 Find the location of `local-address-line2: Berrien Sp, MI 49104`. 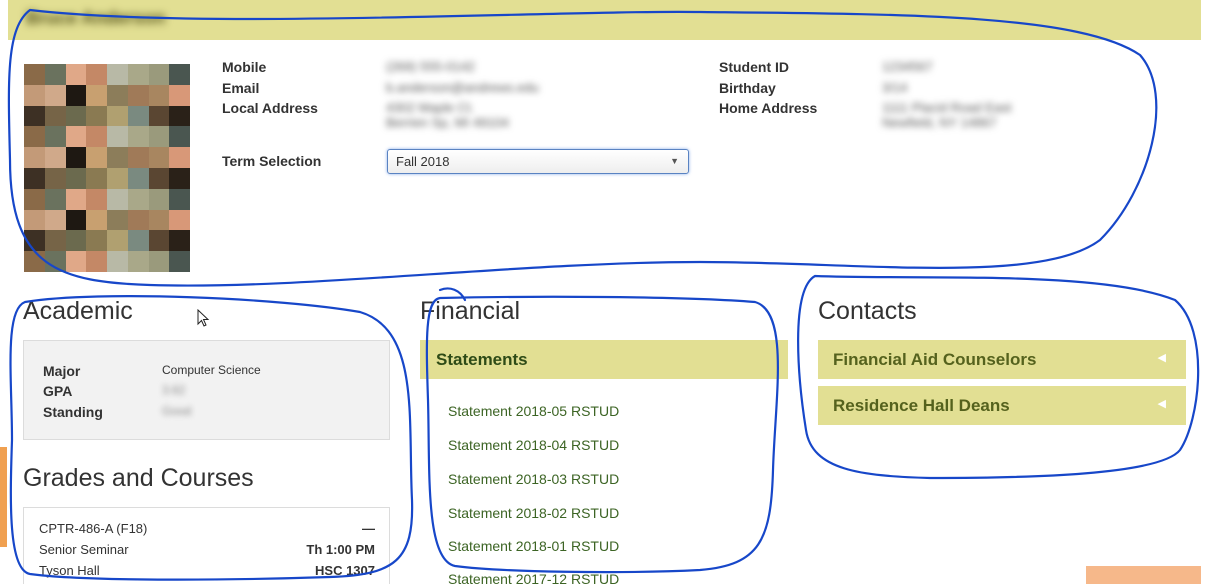

local-address-line2: Berrien Sp, MI 49104 is located at coordinates (447, 122).